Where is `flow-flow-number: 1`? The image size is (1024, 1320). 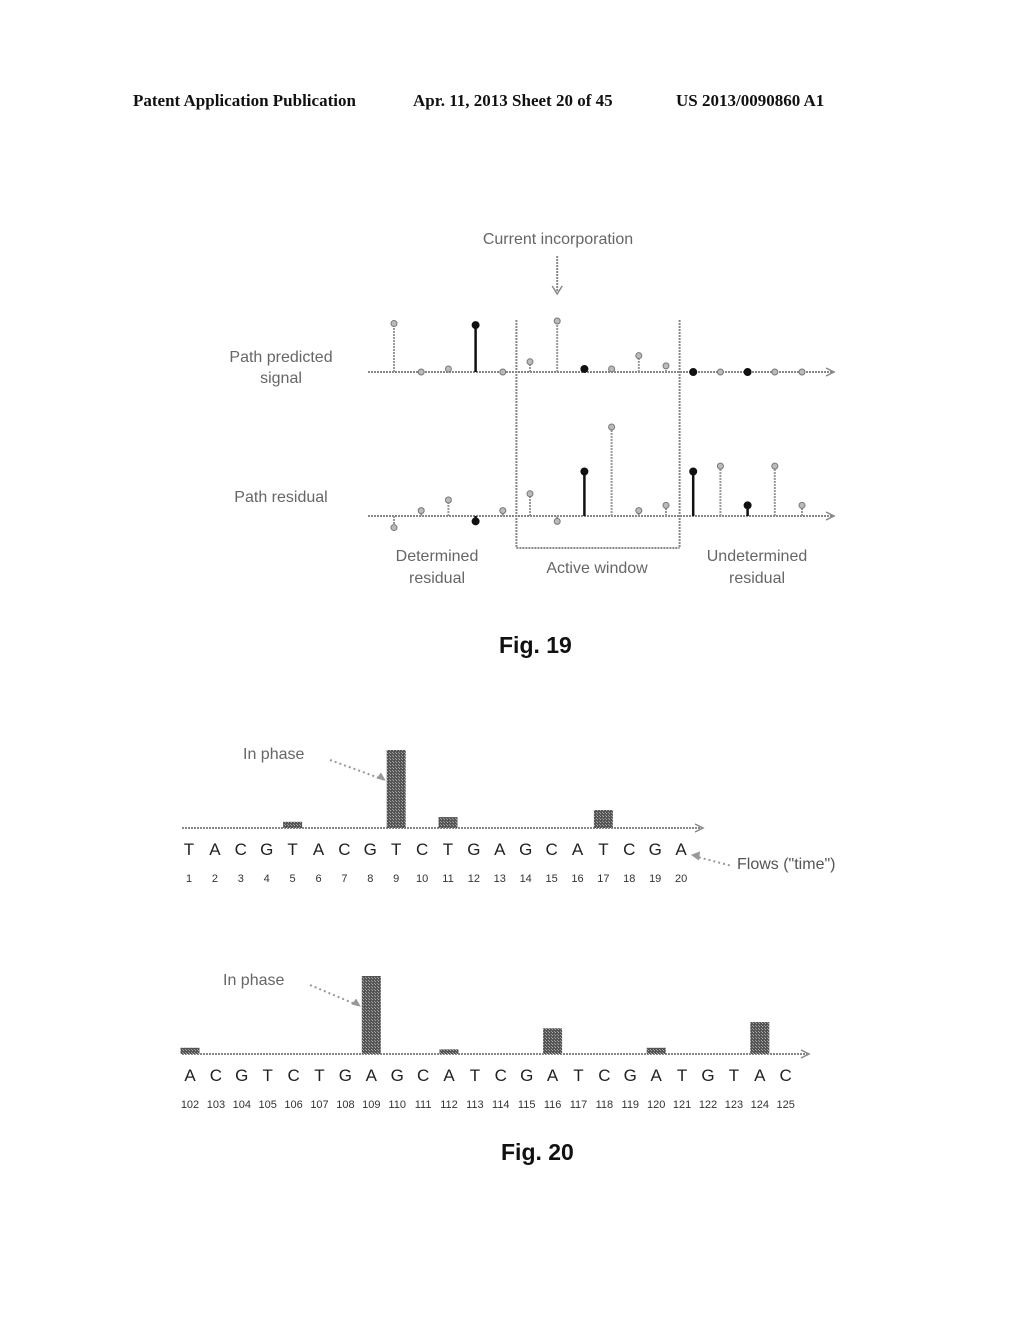
flow-flow-number: 1 is located at coordinates (189, 879).